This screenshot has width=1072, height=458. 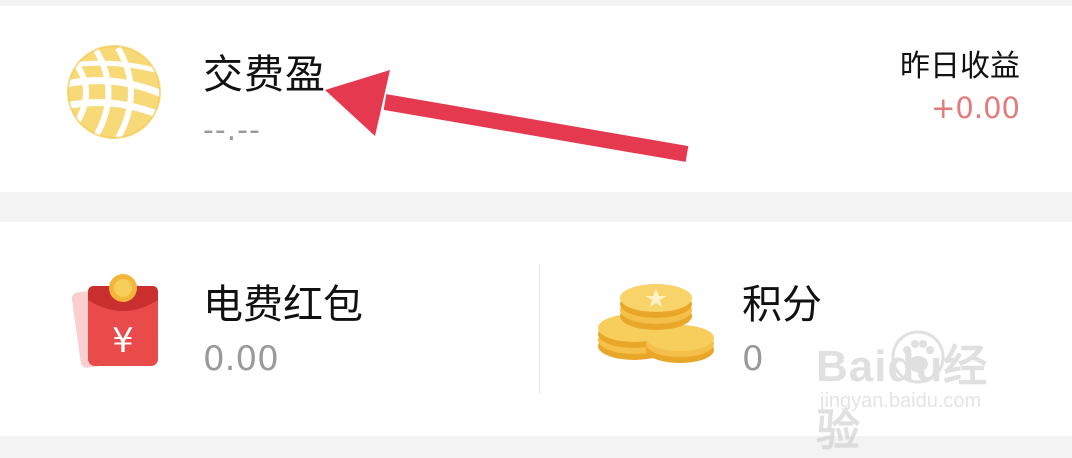 What do you see at coordinates (114, 92) in the screenshot?
I see `globe-logo-icon` at bounding box center [114, 92].